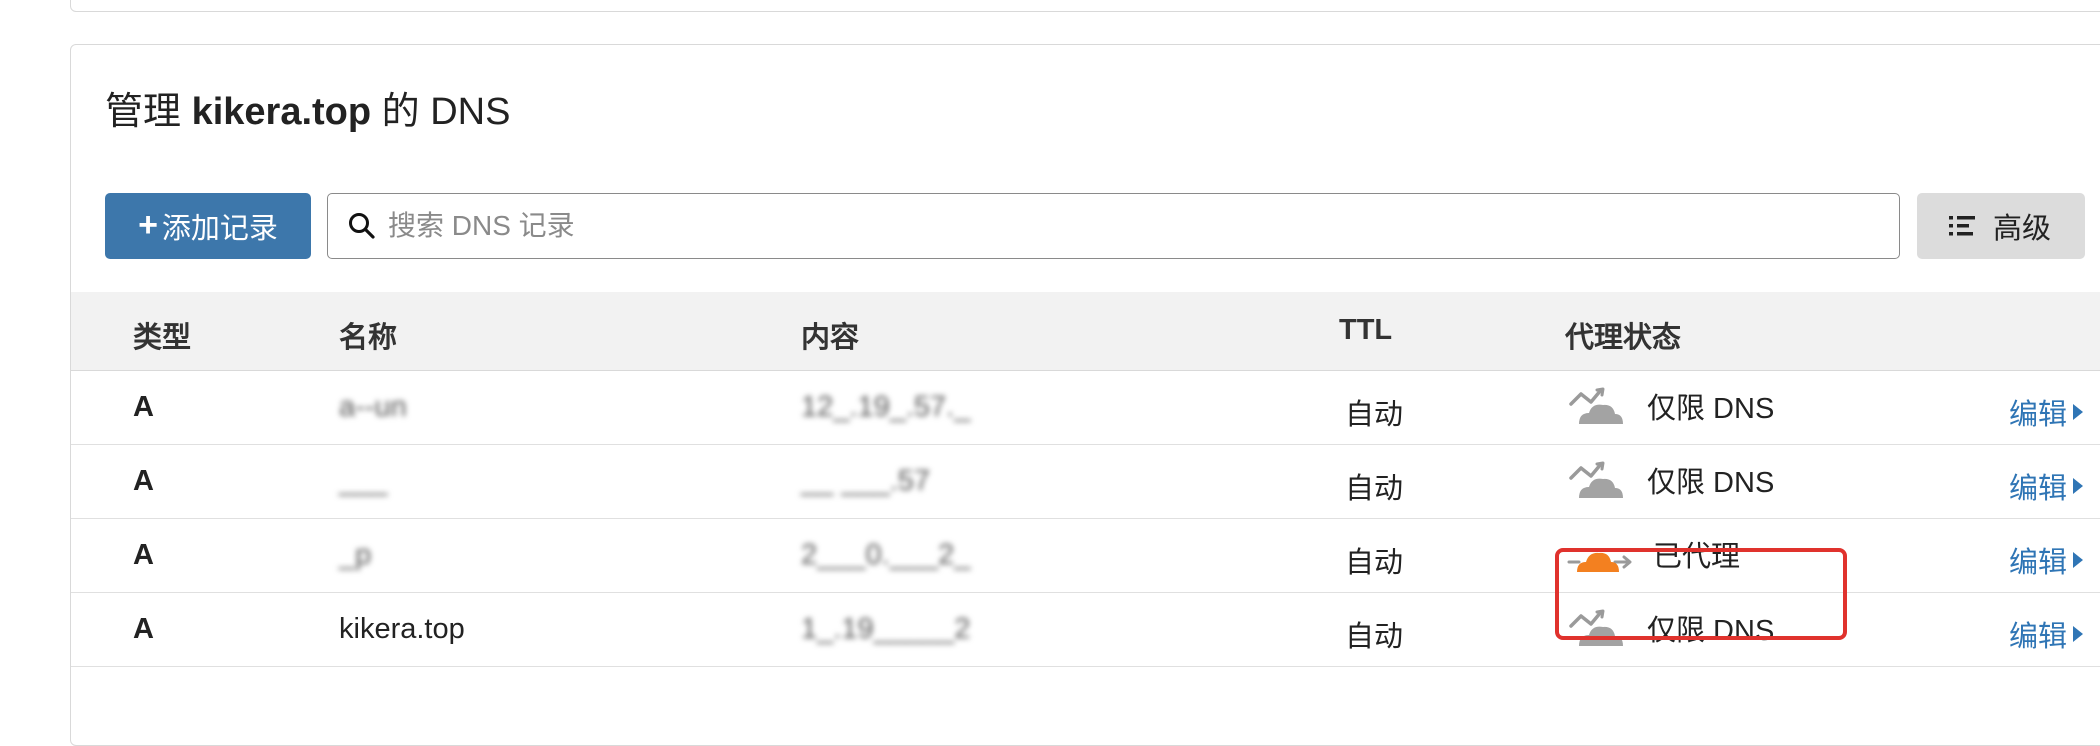 The height and width of the screenshot is (746, 2100). I want to click on table-row: A _p 2___0.___2_ 自动 已代理 编辑, so click(1085, 556).